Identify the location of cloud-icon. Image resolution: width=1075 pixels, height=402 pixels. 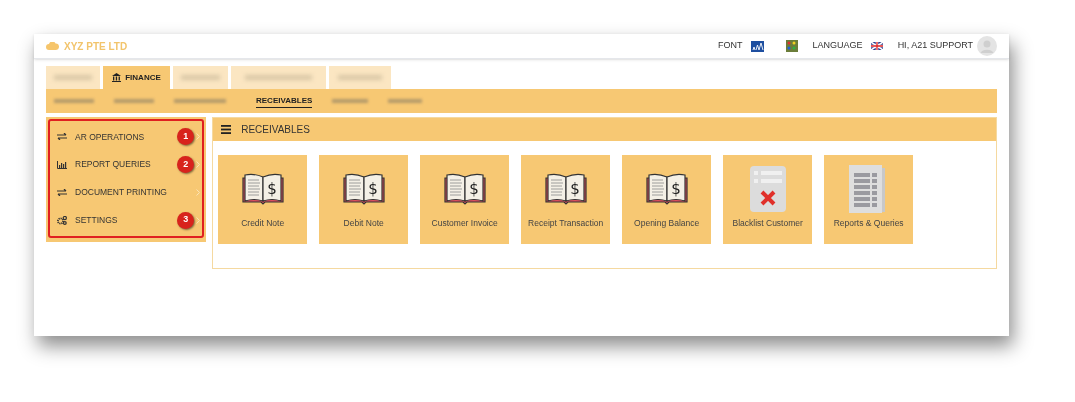
(52, 46).